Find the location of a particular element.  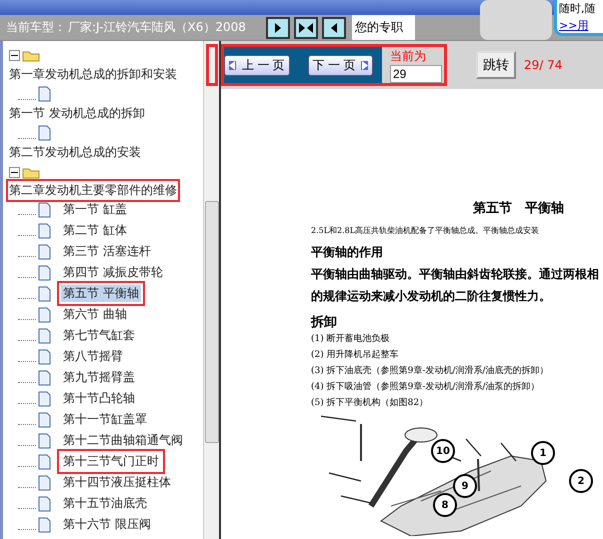

page-count: 29/ 74 is located at coordinates (543, 65).